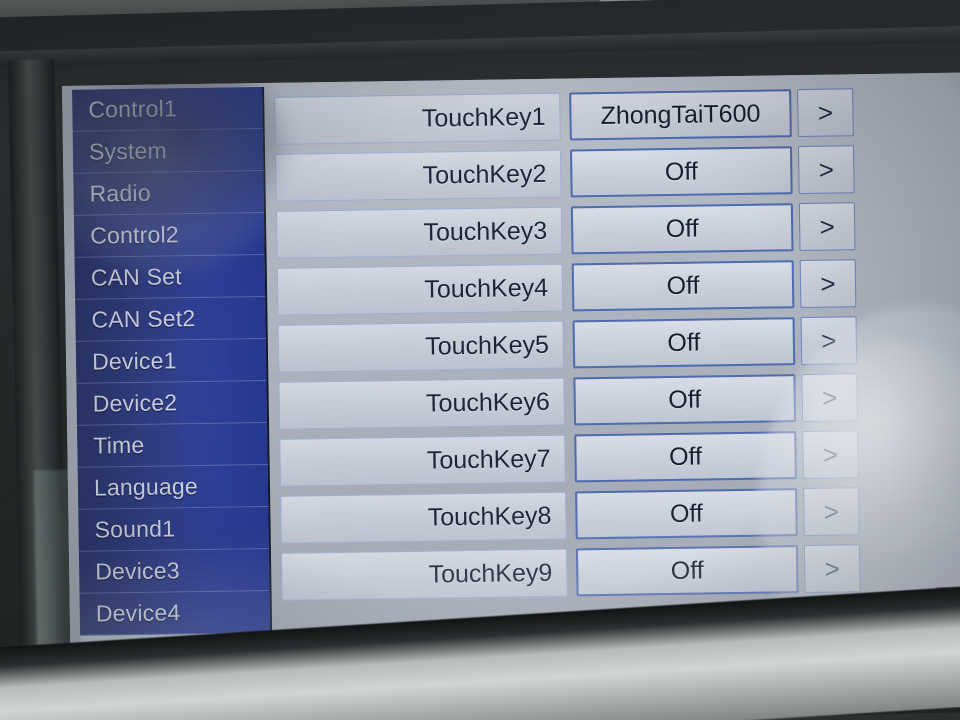 The height and width of the screenshot is (720, 960). I want to click on sidebar-item-system: System, so click(168, 151).